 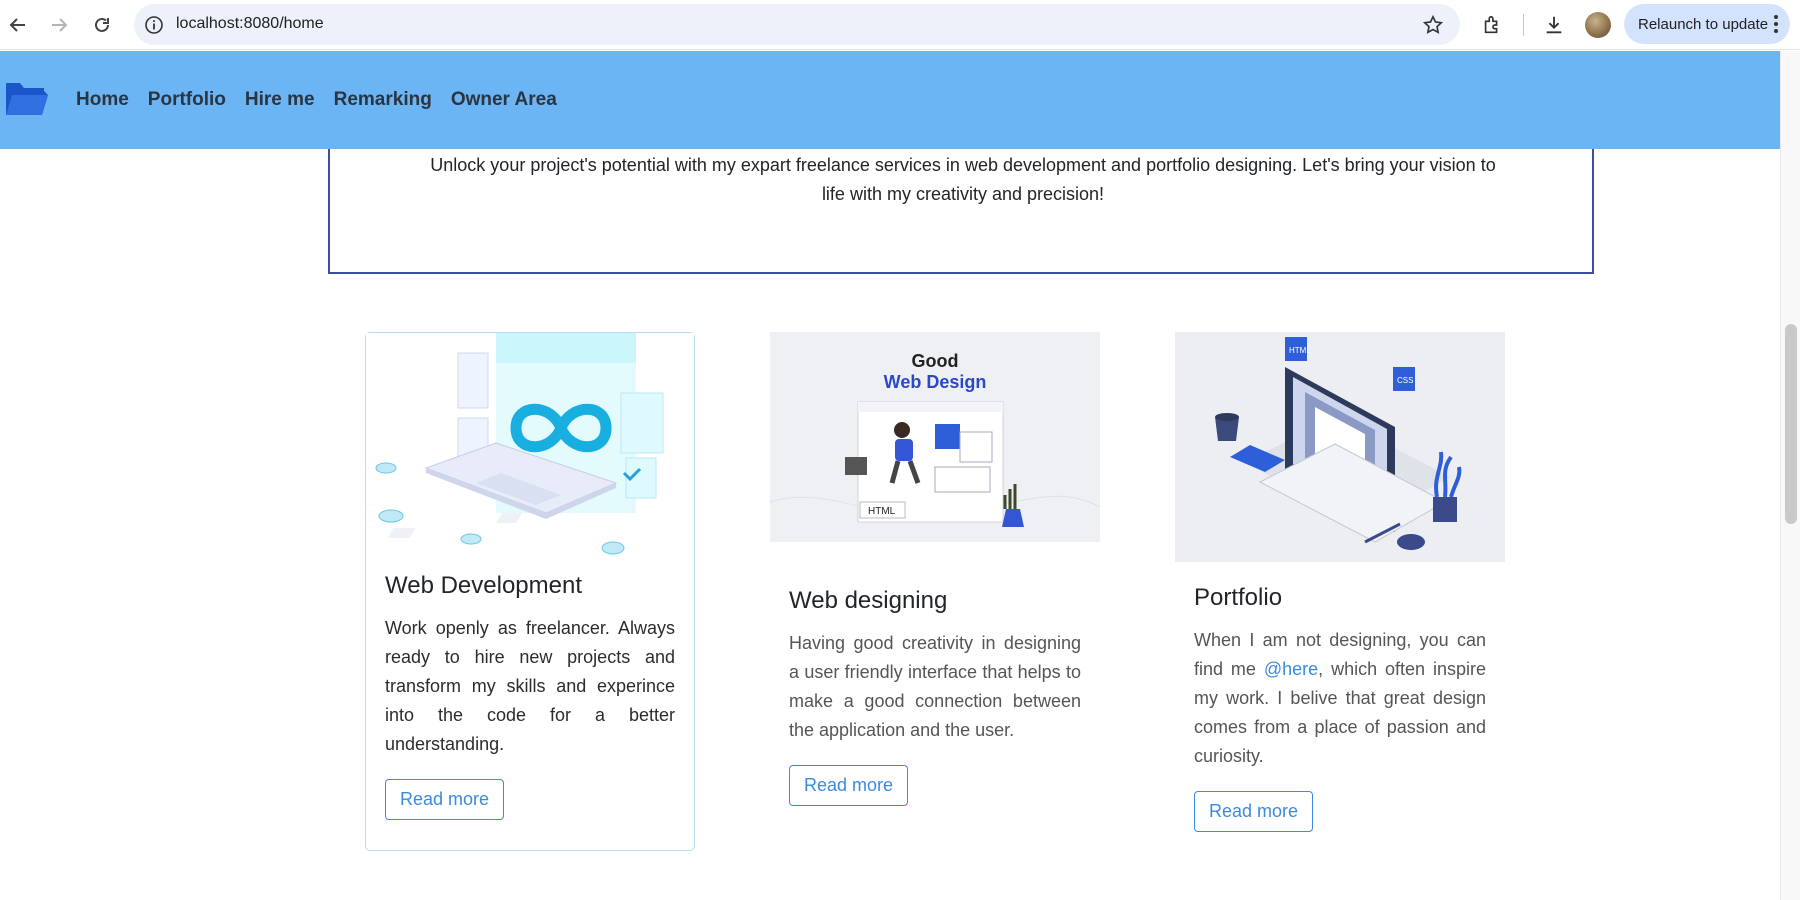 I want to click on image-heading-web-design: Web Design, so click(x=935, y=382).